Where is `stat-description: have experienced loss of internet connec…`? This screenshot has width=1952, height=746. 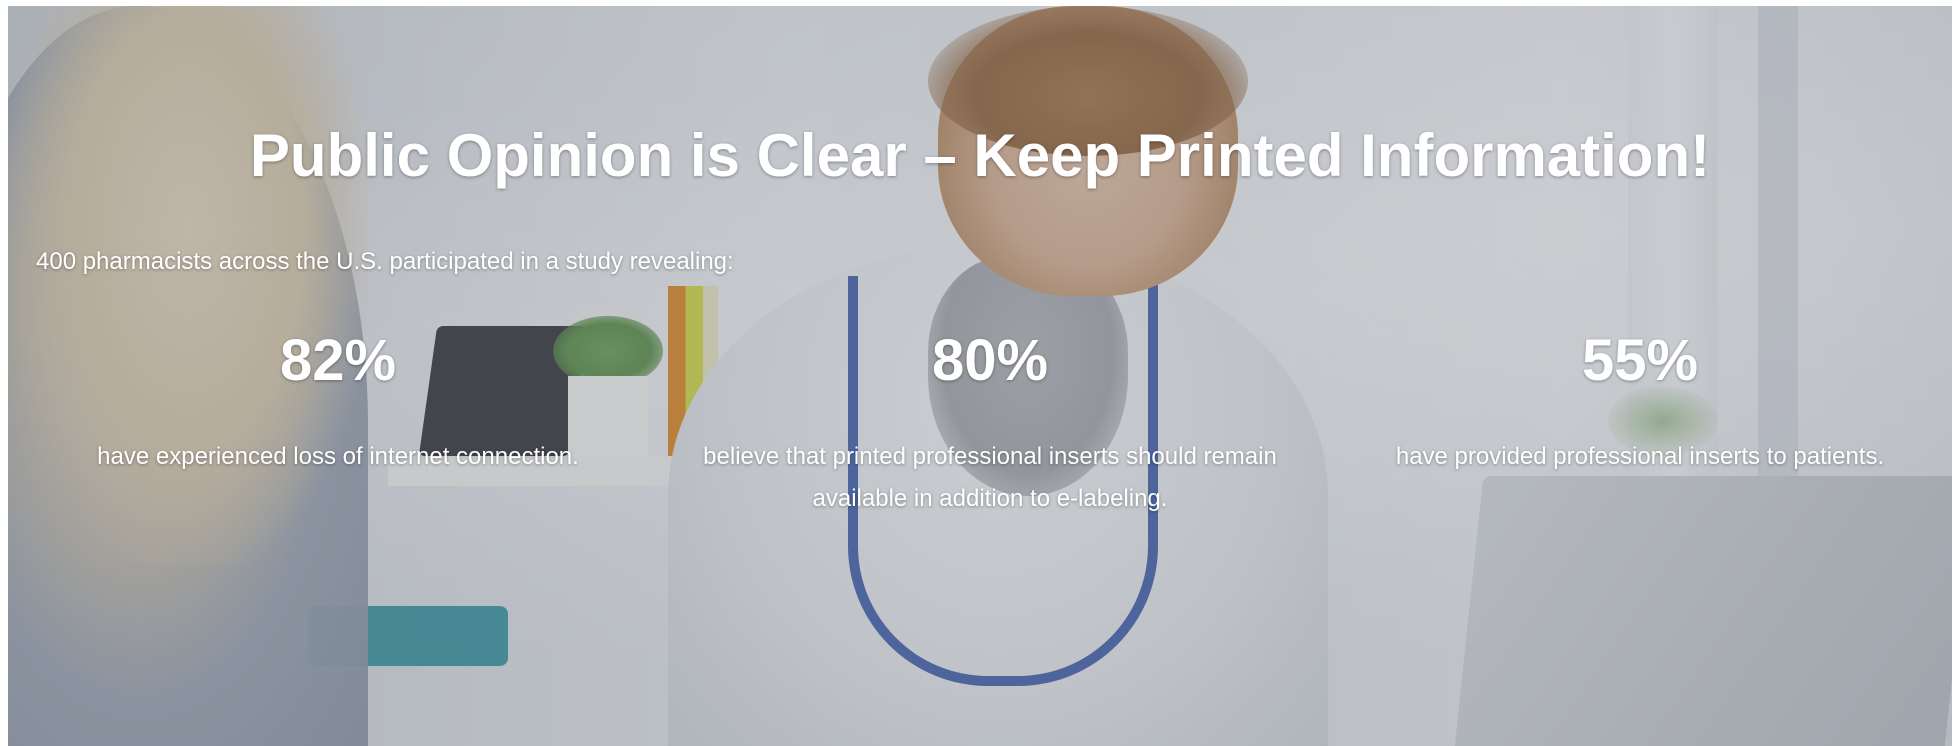 stat-description: have experienced loss of internet connec… is located at coordinates (338, 456).